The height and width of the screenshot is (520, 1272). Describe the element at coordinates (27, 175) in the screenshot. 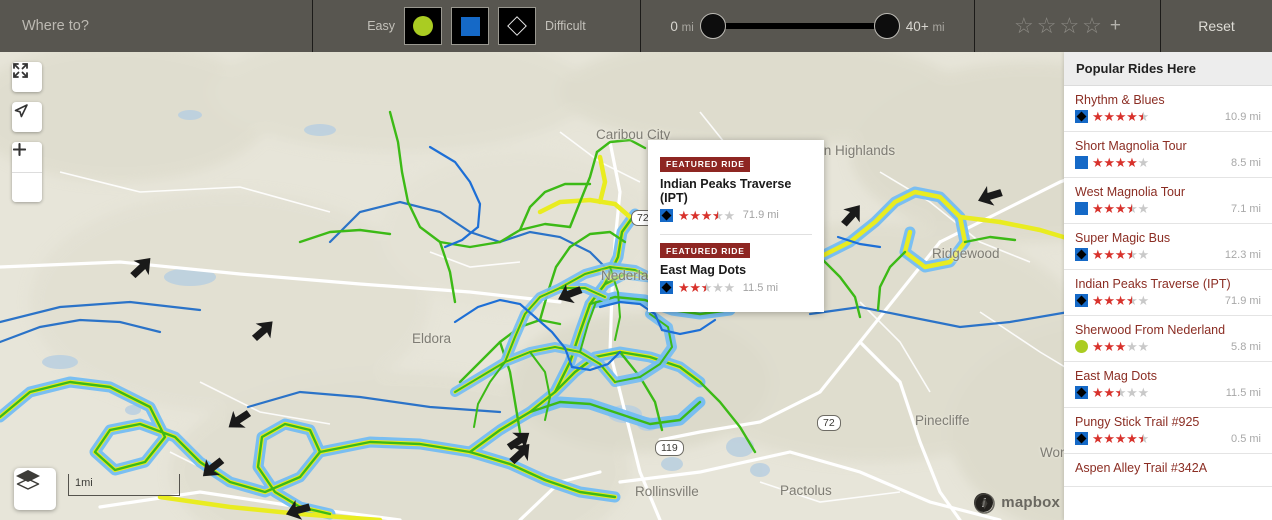

I see `zoom-out-button` at that location.